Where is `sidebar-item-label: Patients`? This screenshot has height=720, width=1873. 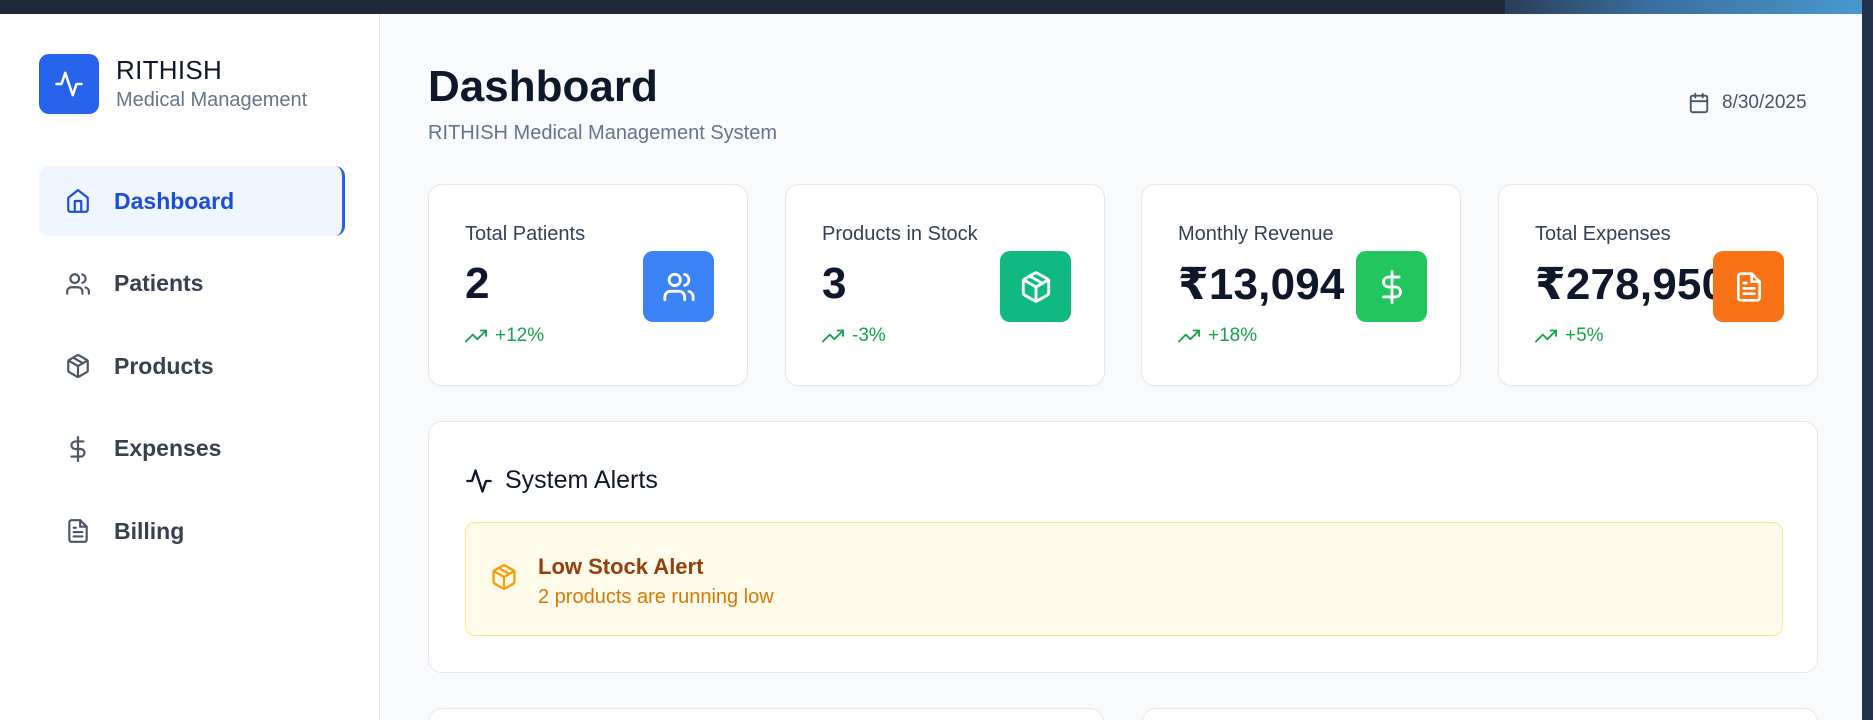 sidebar-item-label: Patients is located at coordinates (159, 283).